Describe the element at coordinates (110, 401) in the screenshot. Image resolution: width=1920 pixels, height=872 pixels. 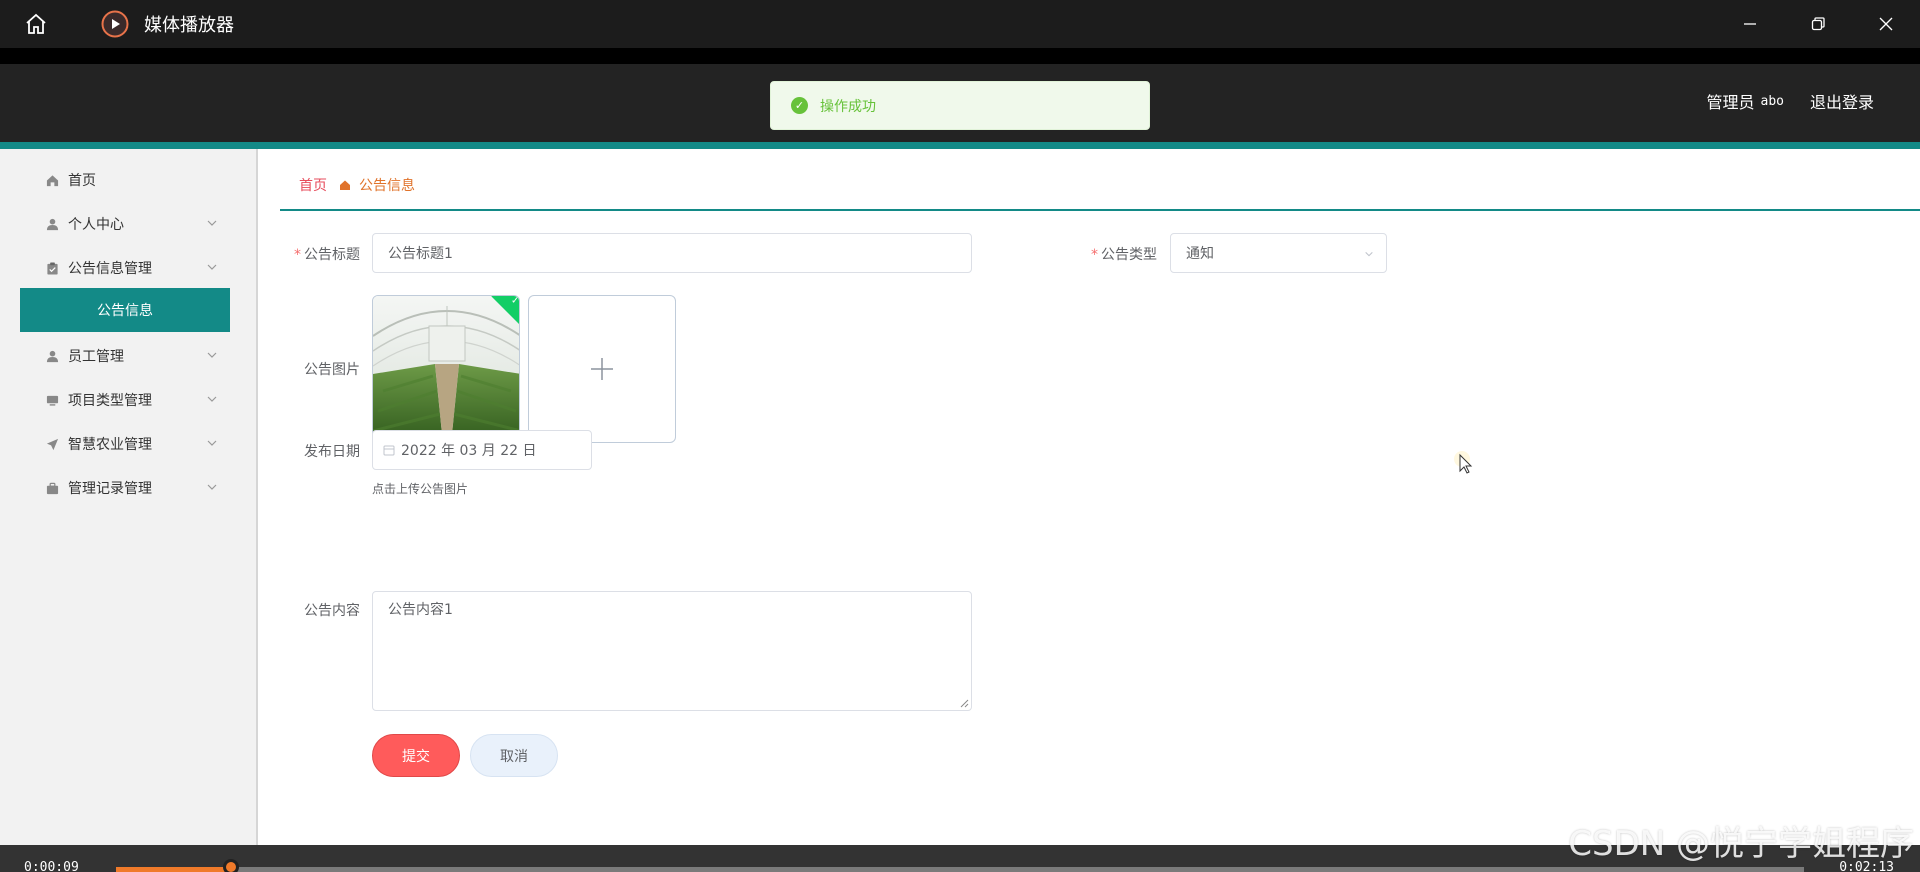
I see `sidebar-item-label: 项目类型管理` at that location.